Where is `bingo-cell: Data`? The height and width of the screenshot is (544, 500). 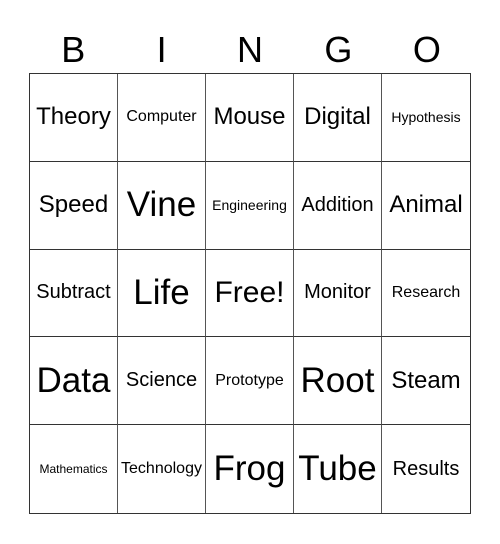 bingo-cell: Data is located at coordinates (74, 381).